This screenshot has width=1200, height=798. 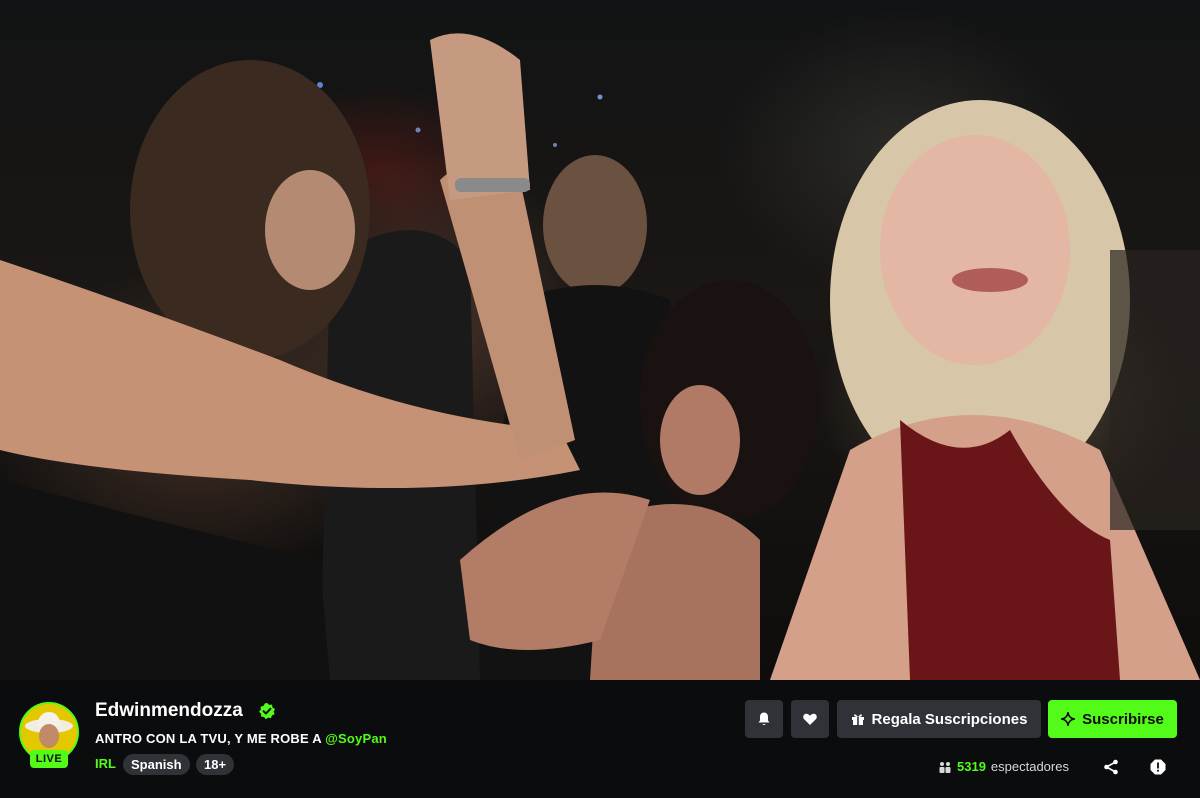 What do you see at coordinates (169, 711) in the screenshot?
I see `channel-name: Edwinmendozza` at bounding box center [169, 711].